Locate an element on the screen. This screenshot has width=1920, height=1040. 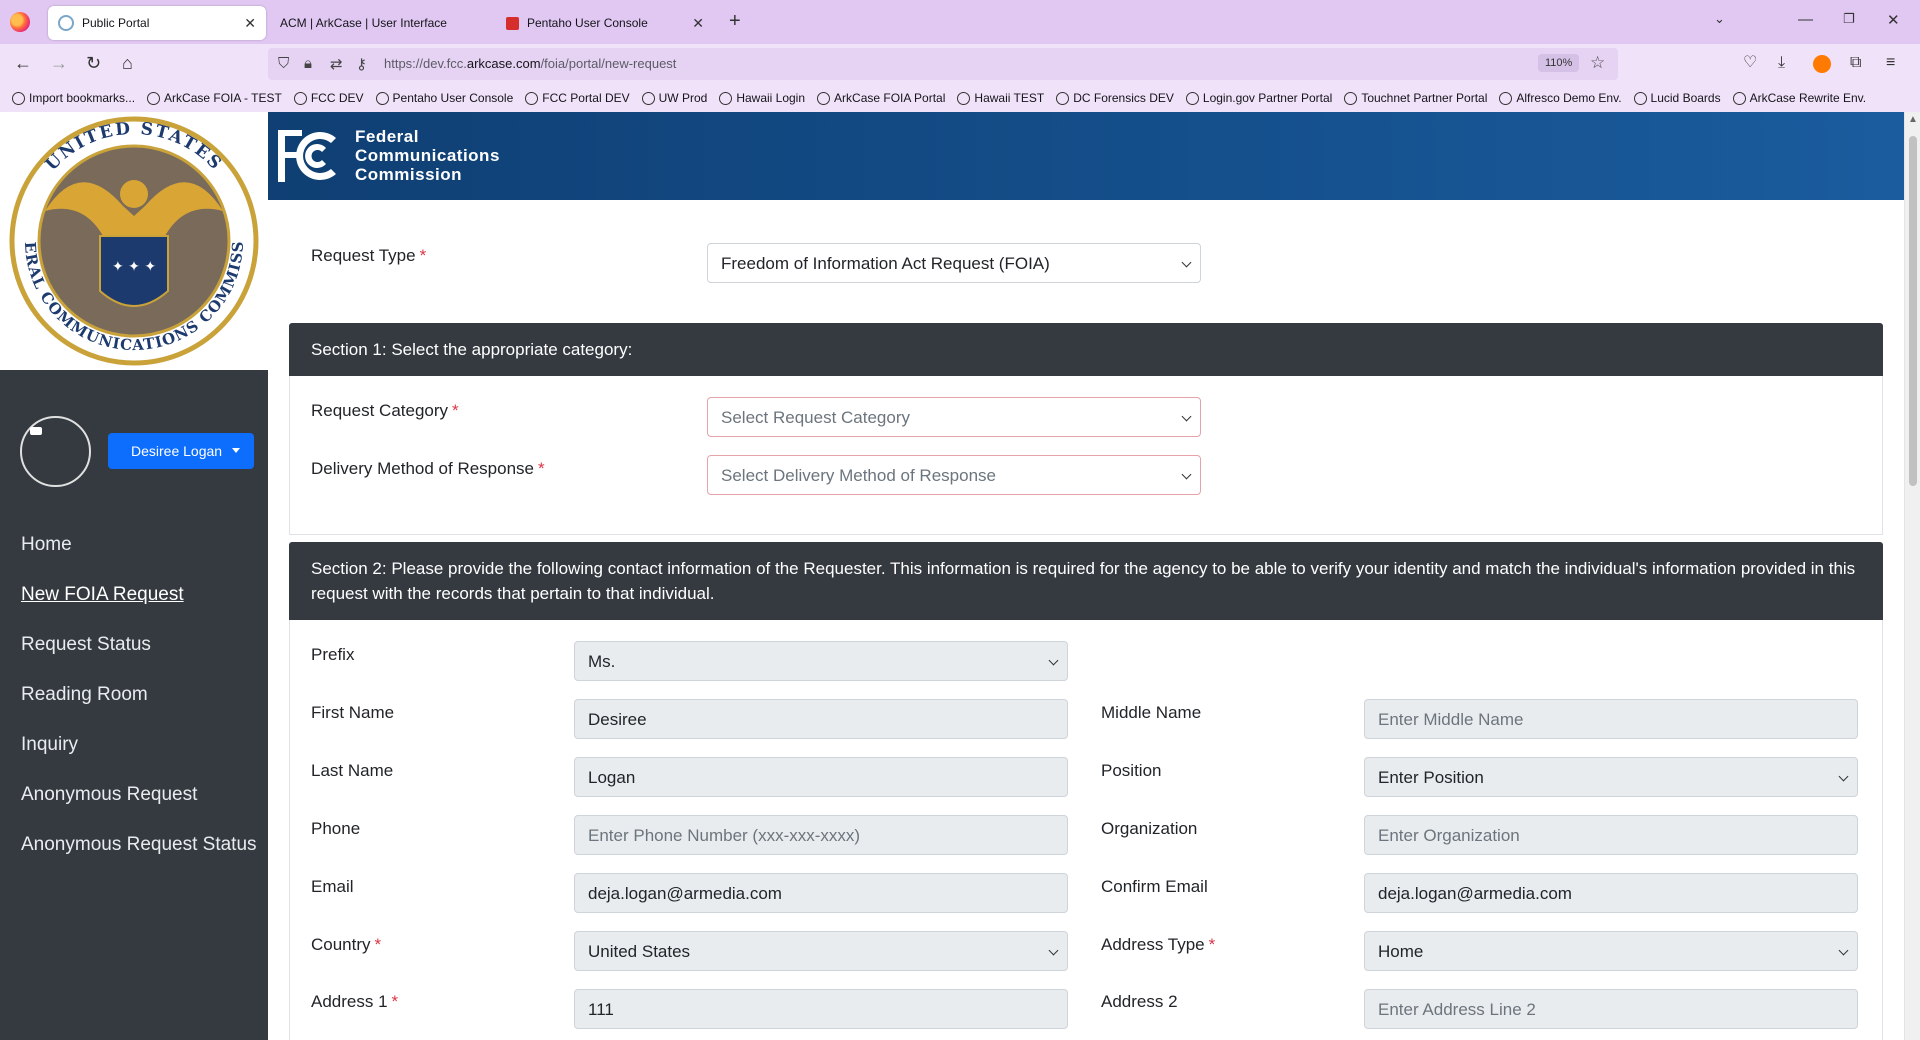
fcc-logo-icon is located at coordinates (307, 156).